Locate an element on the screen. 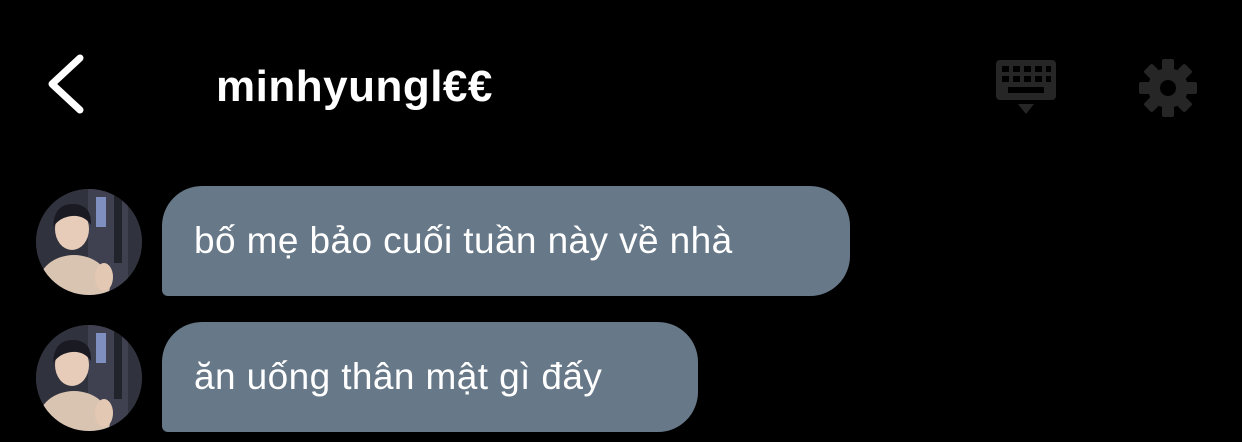  keyboard-icon is located at coordinates (1026, 87).